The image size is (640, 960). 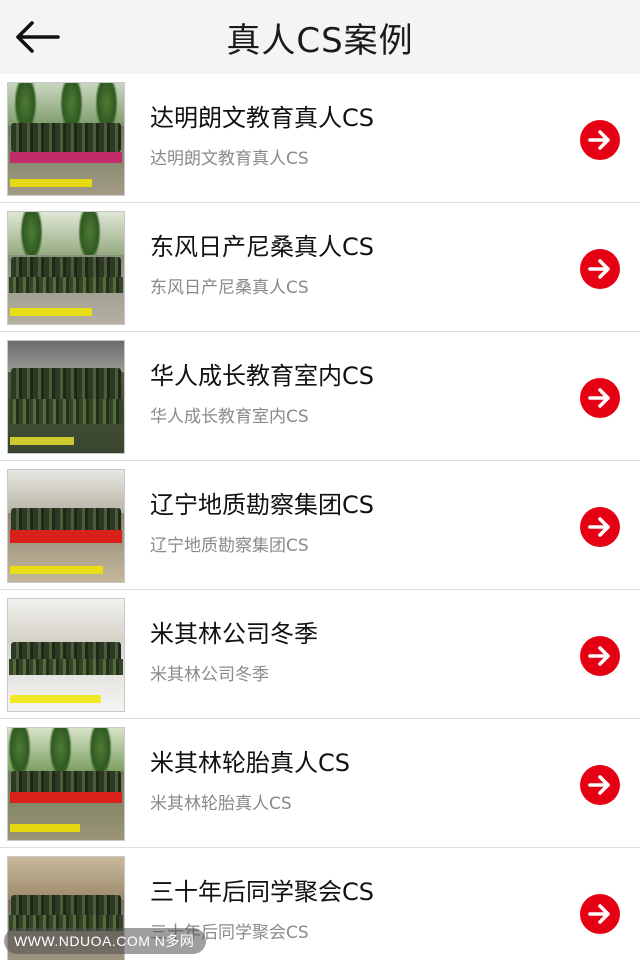 What do you see at coordinates (229, 546) in the screenshot?
I see `case-subtitle: 辽宁地质勘察集团CS` at bounding box center [229, 546].